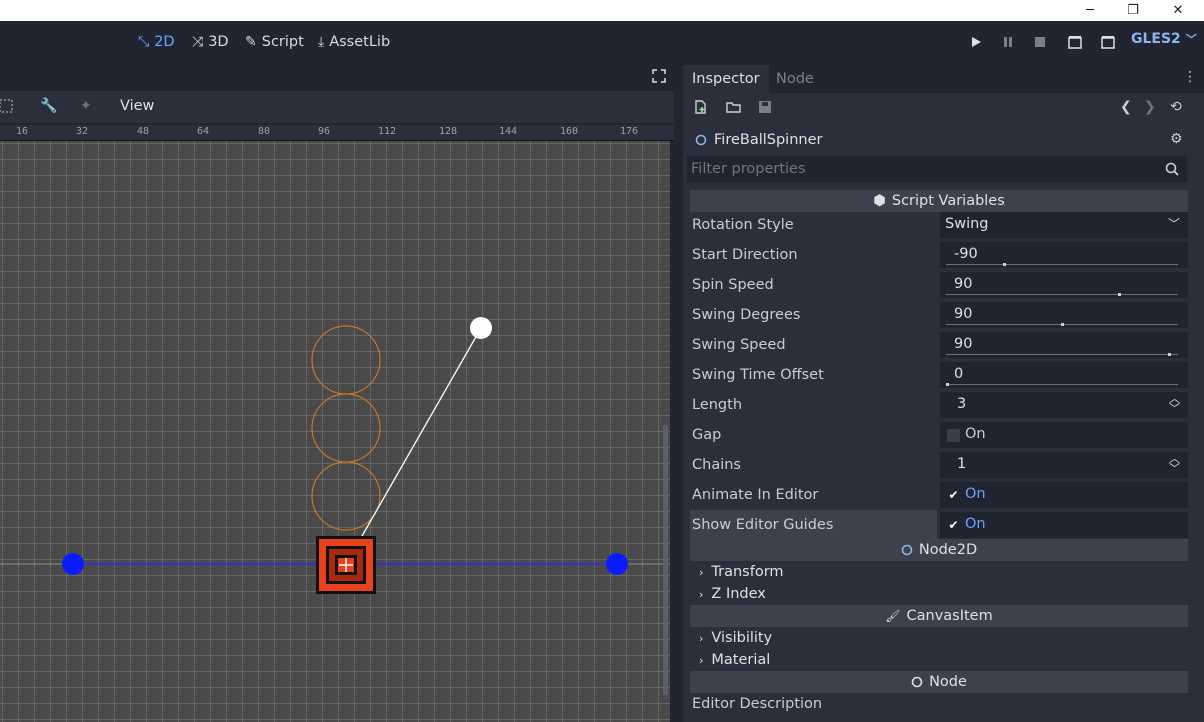 The height and width of the screenshot is (722, 1204). What do you see at coordinates (948, 201) in the screenshot?
I see `section-label: Script Variables` at bounding box center [948, 201].